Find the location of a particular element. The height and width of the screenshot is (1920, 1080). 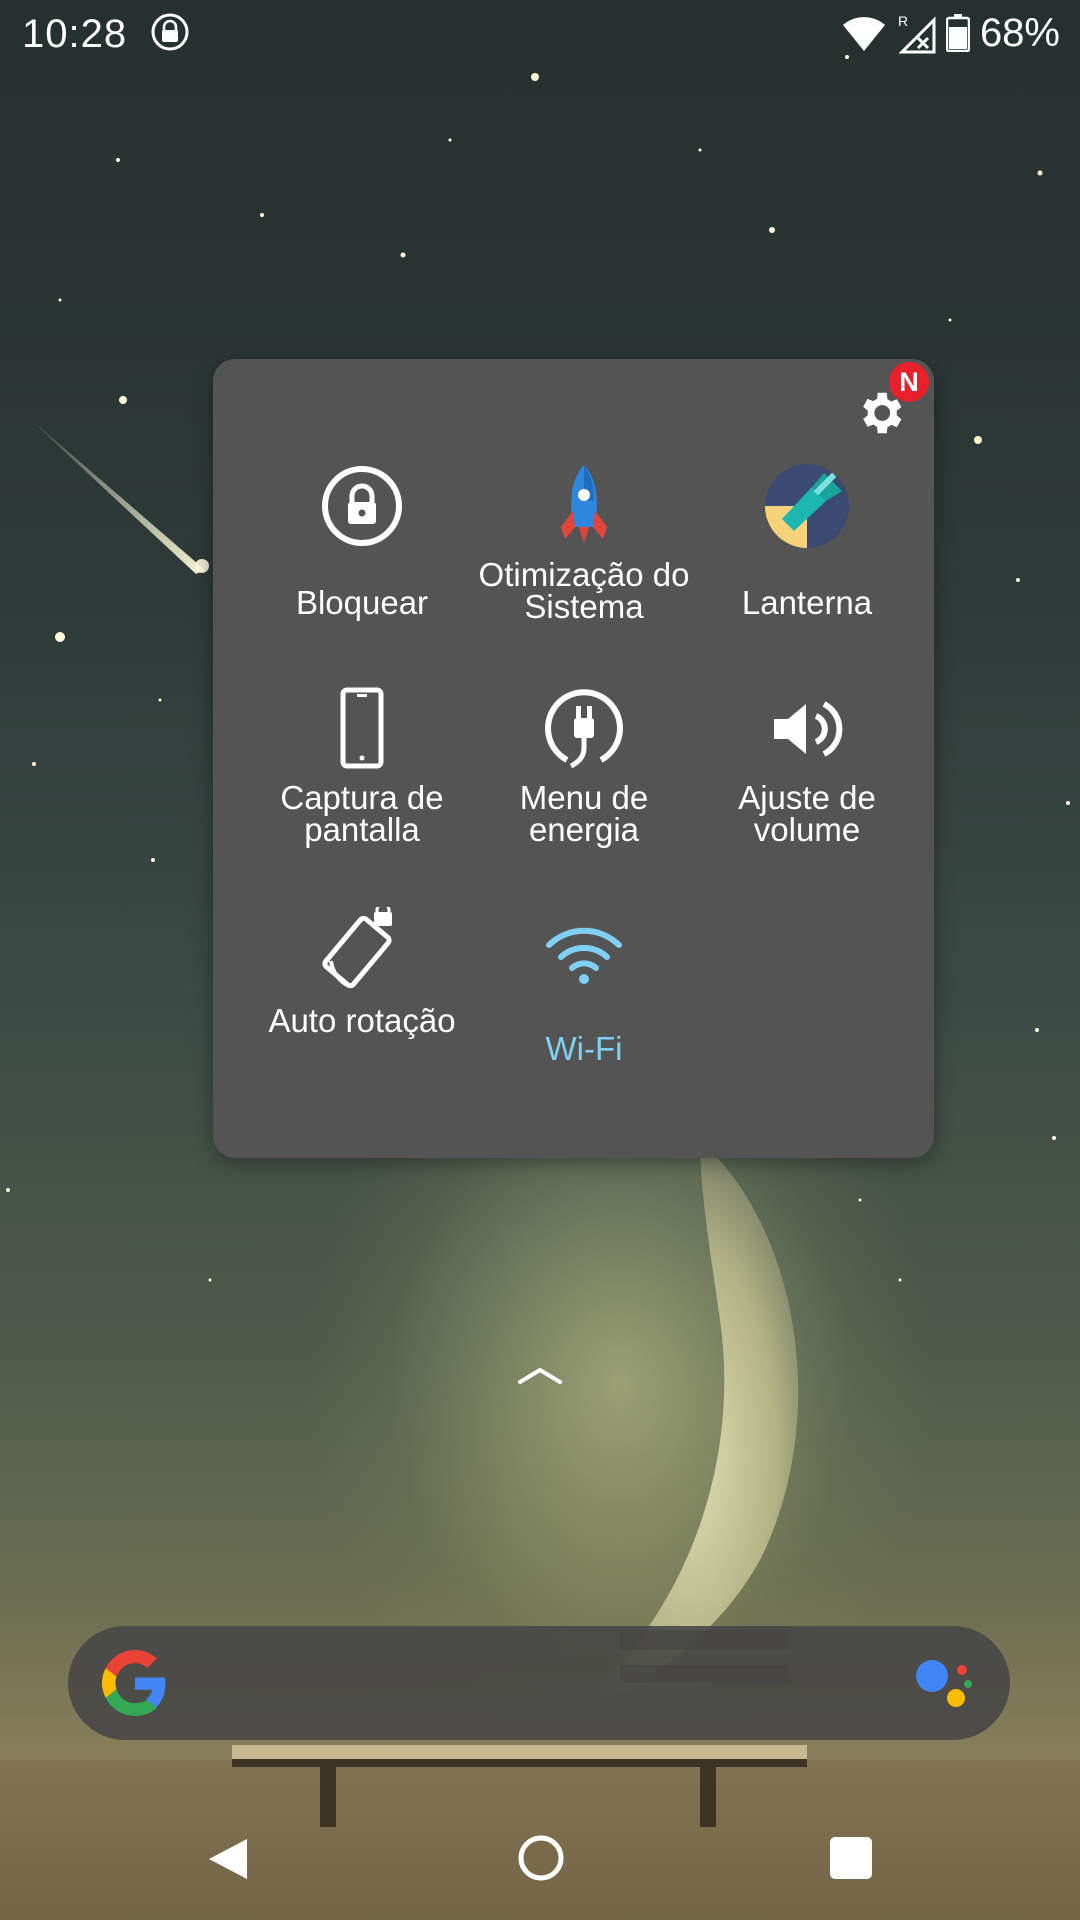

notification-badge: N is located at coordinates (909, 382).